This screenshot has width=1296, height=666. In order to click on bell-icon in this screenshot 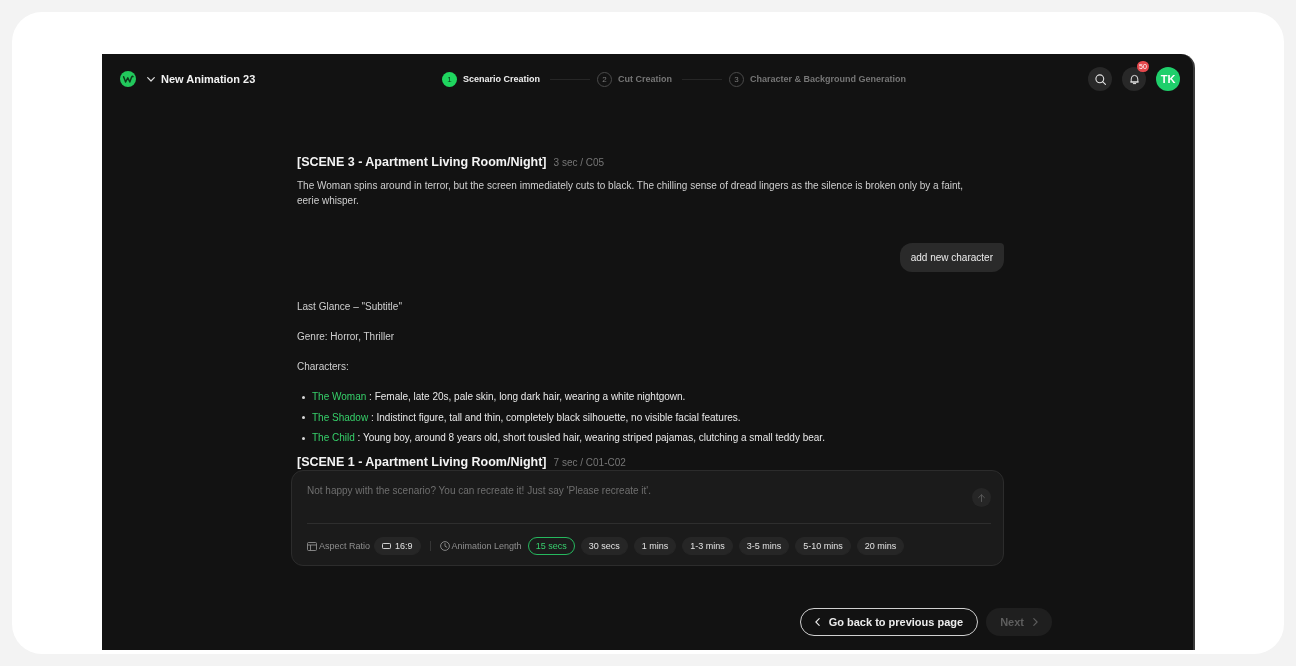, I will do `click(1134, 79)`.